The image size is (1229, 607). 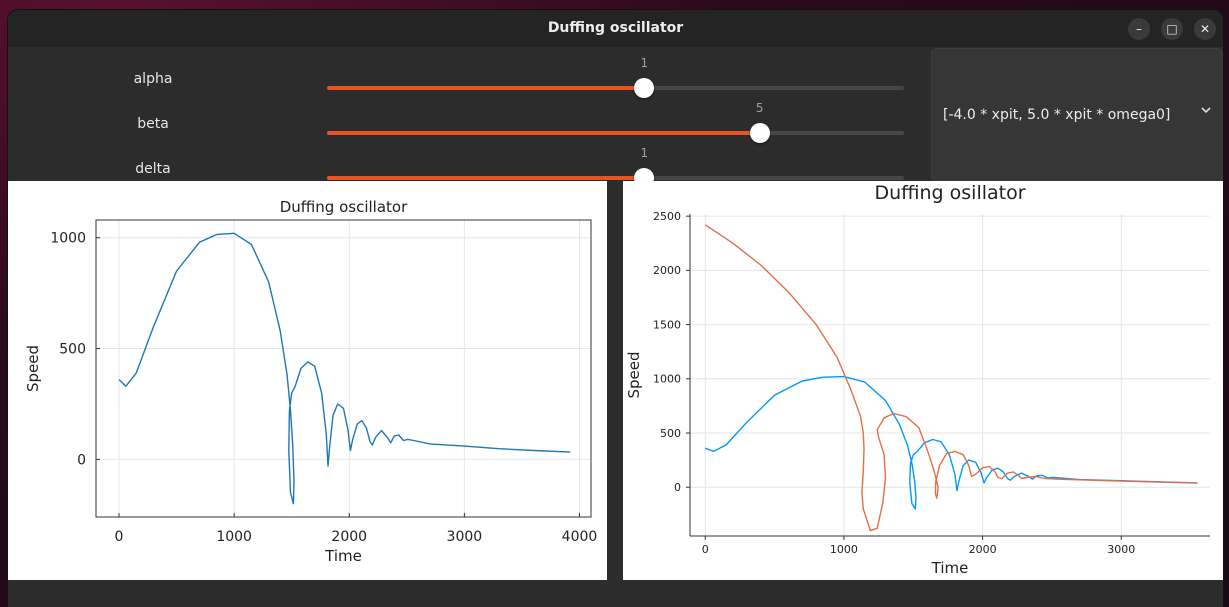 I want to click on maximize-button: □, so click(x=1172, y=29).